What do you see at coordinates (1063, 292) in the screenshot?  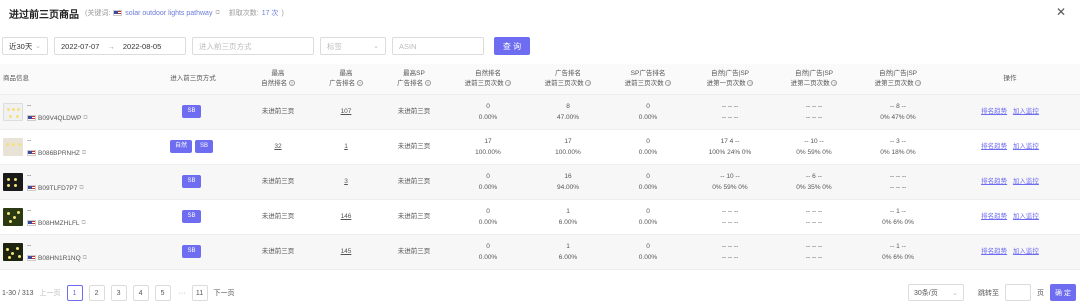 I see `confirm-button: 确 定` at bounding box center [1063, 292].